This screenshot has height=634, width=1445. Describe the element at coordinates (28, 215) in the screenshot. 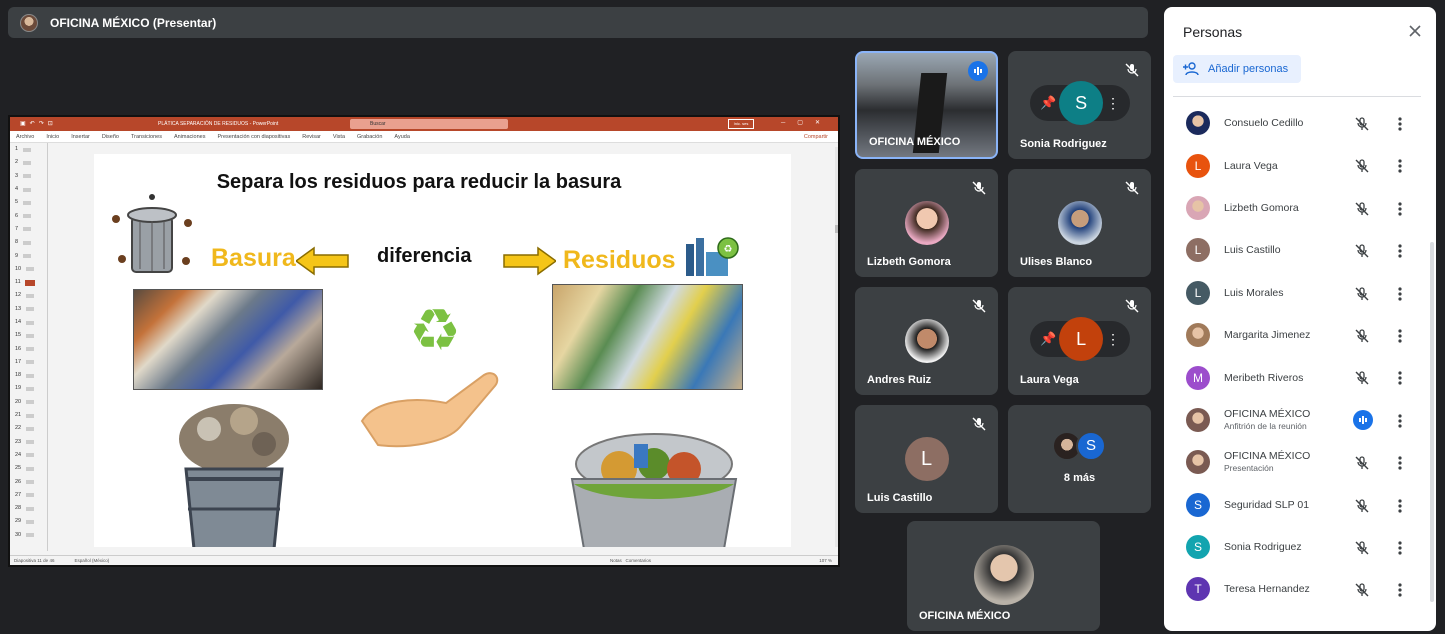

I see `slide-thumbnail: 6` at that location.